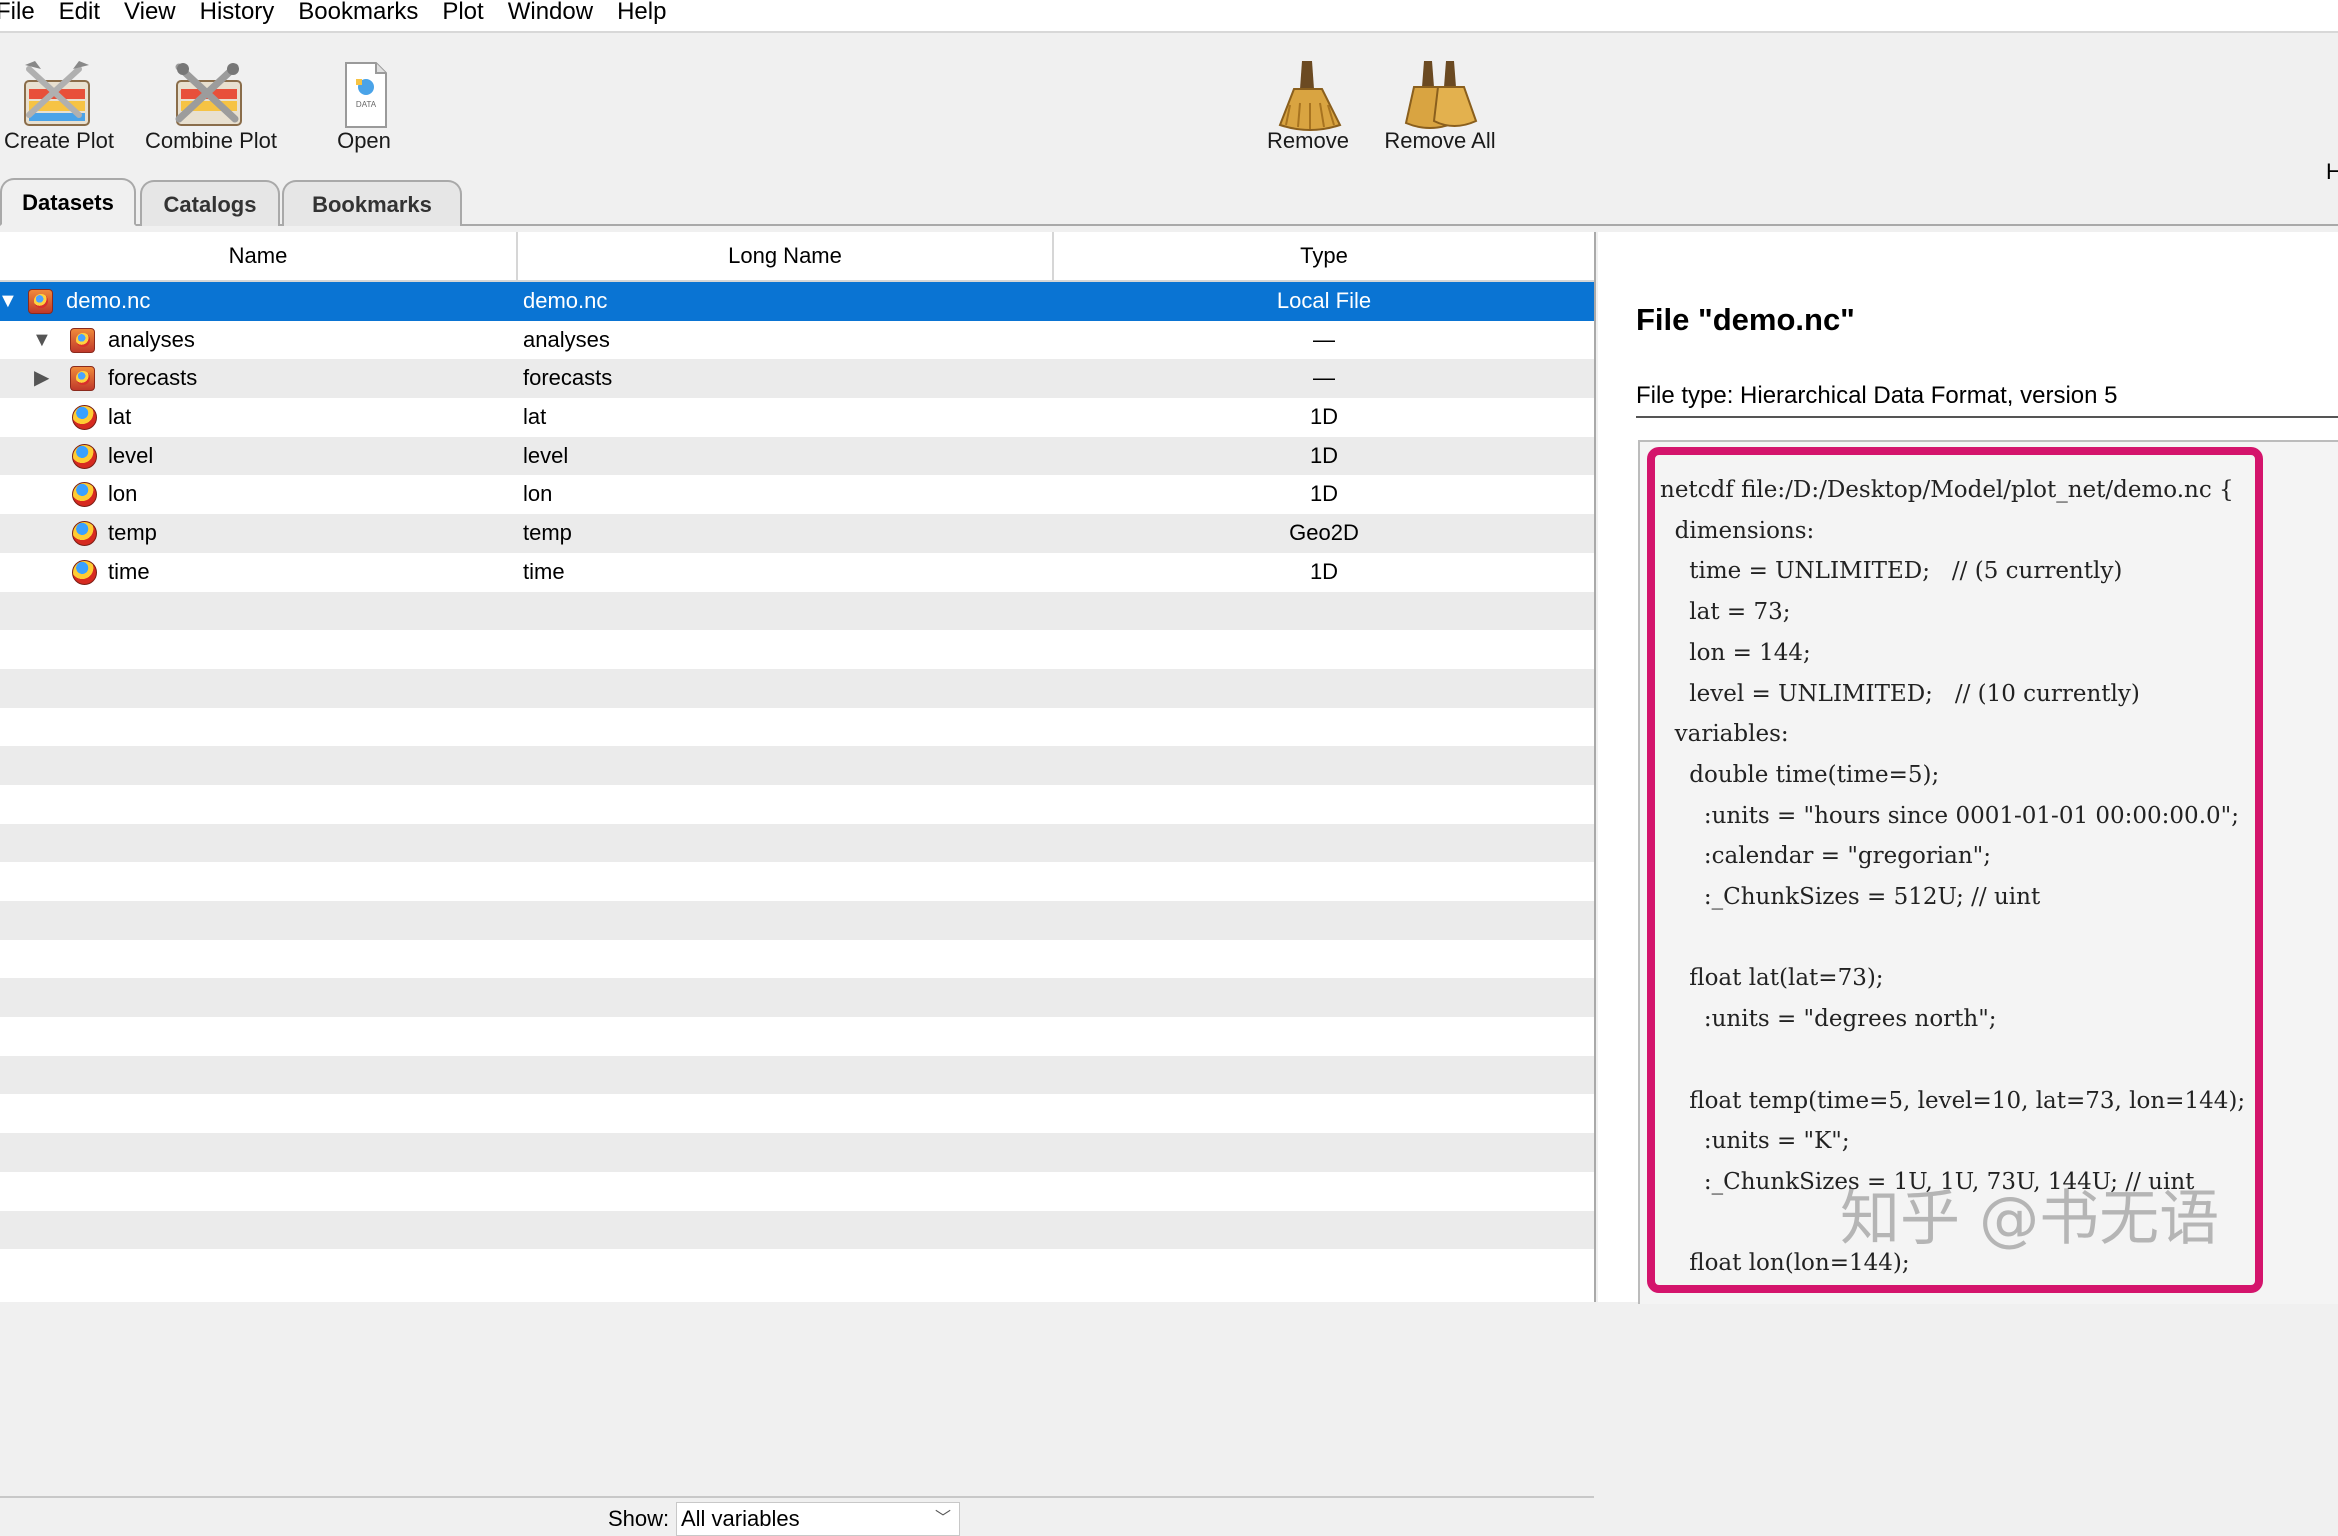 The height and width of the screenshot is (1536, 2338). I want to click on cell-long-name: demo.nc, so click(565, 300).